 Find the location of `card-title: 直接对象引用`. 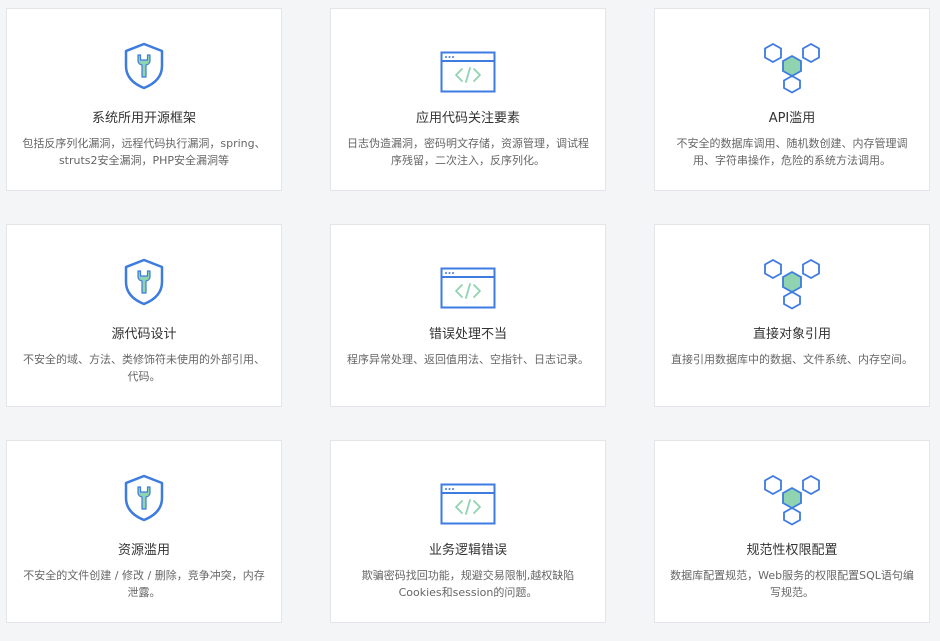

card-title: 直接对象引用 is located at coordinates (791, 334).